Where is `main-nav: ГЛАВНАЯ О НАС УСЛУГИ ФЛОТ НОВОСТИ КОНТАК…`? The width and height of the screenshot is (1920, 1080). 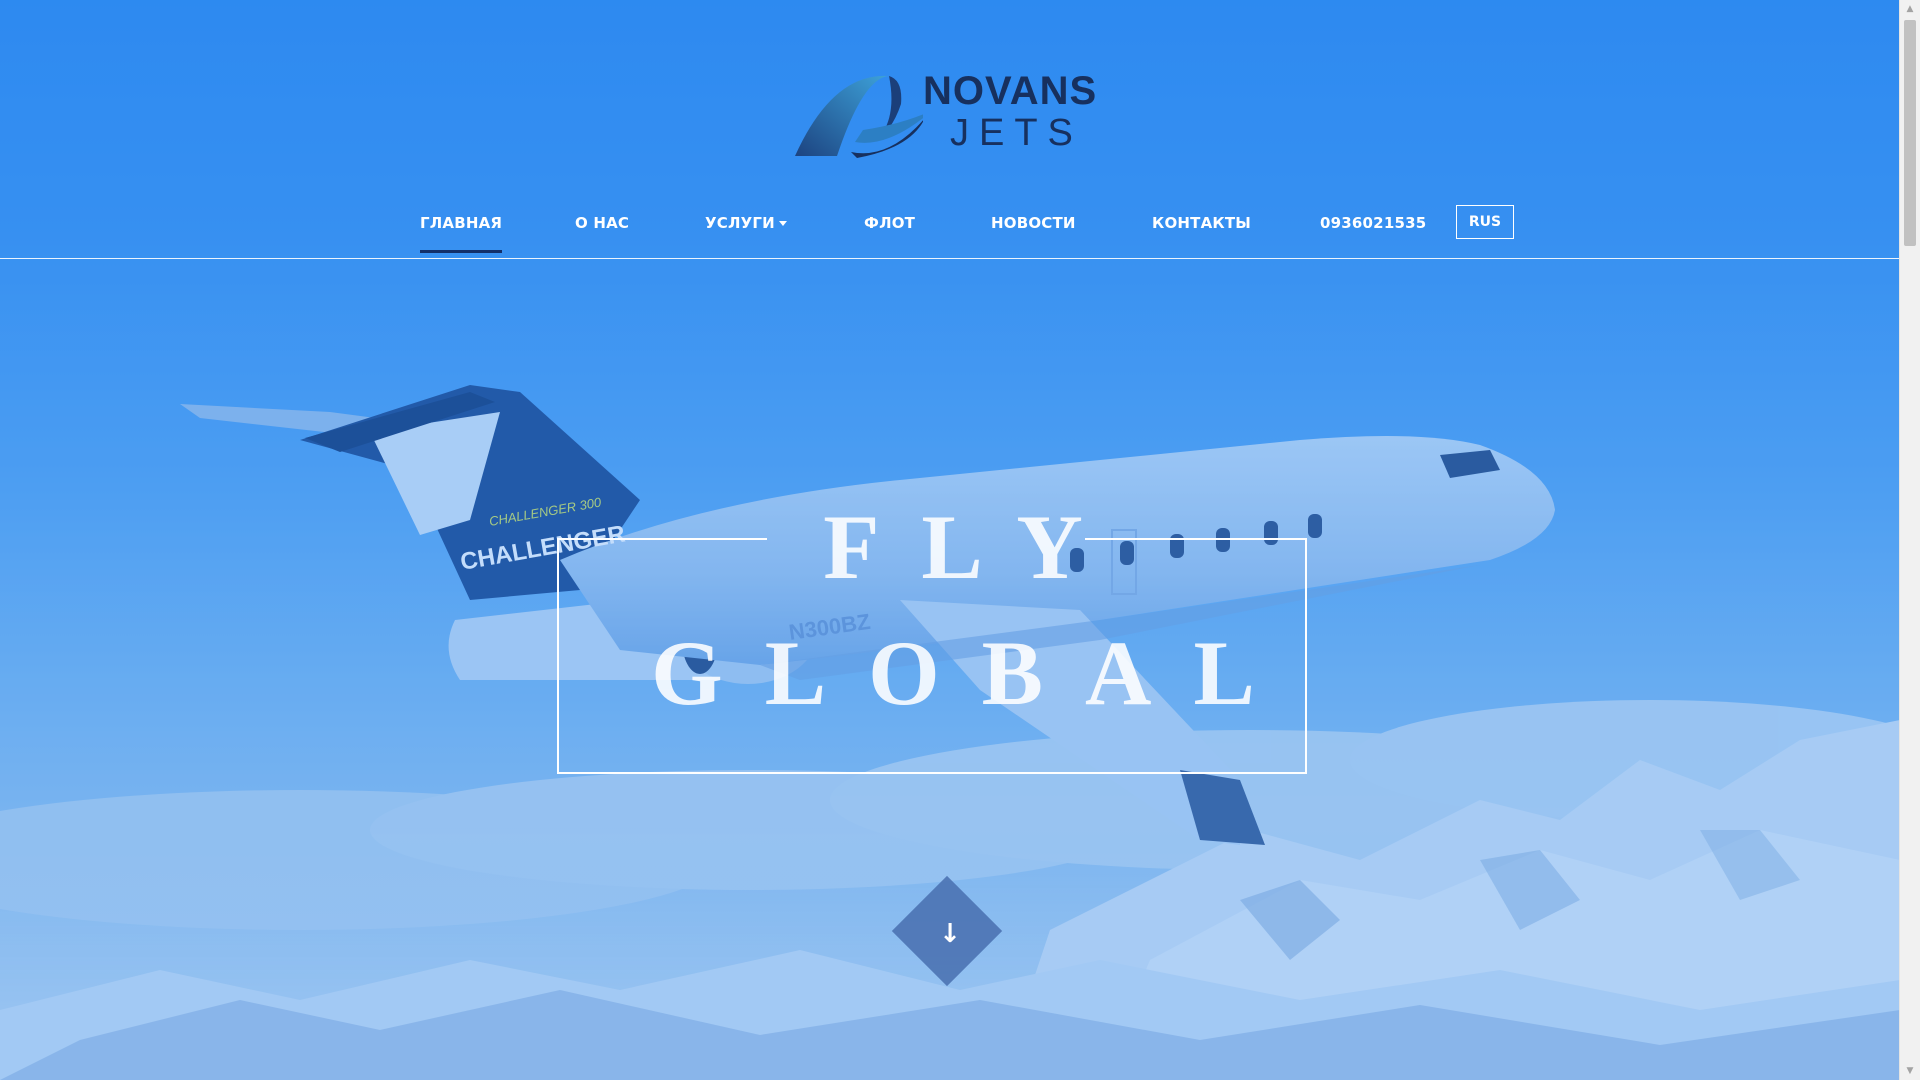 main-nav: ГЛАВНАЯ О НАС УСЛУГИ ФЛОТ НОВОСТИ КОНТАК… is located at coordinates (950, 229).